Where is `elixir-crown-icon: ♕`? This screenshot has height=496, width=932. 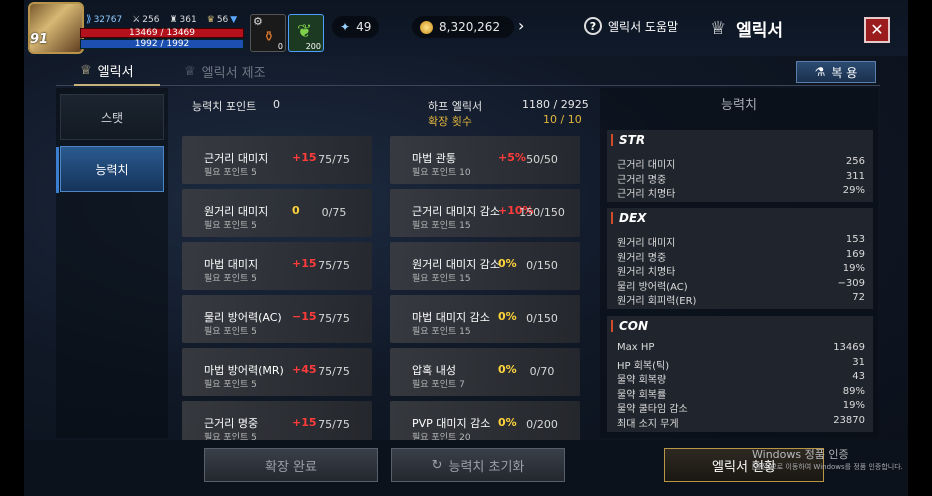 elixir-crown-icon: ♕ is located at coordinates (718, 28).